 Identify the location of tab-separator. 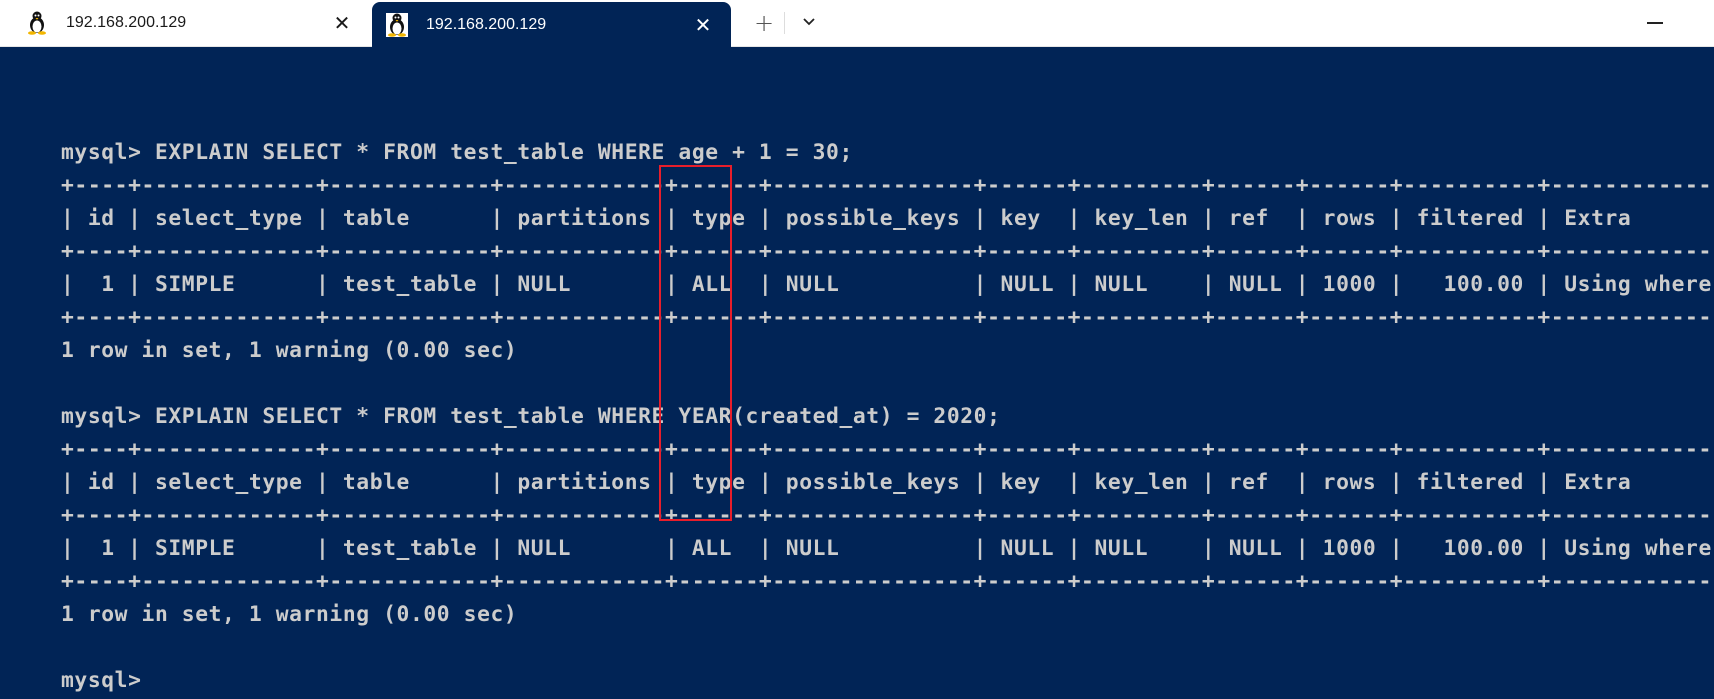
(784, 23).